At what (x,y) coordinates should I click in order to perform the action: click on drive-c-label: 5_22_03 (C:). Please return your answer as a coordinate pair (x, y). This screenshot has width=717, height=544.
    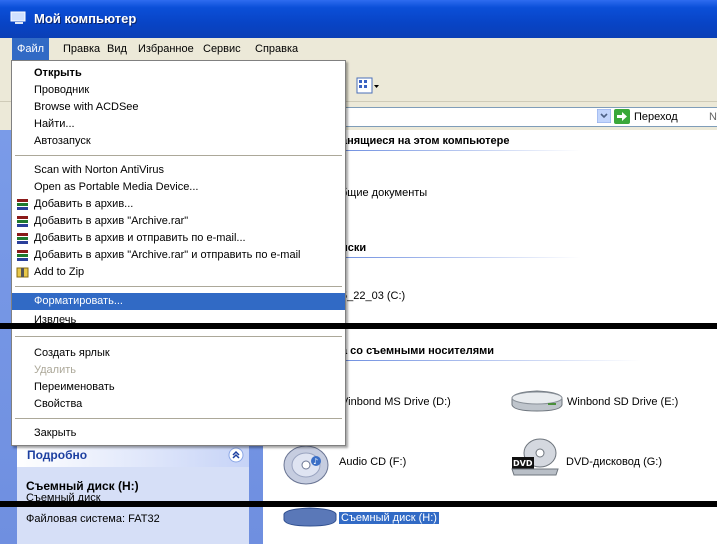
    Looking at the image, I should click on (373, 296).